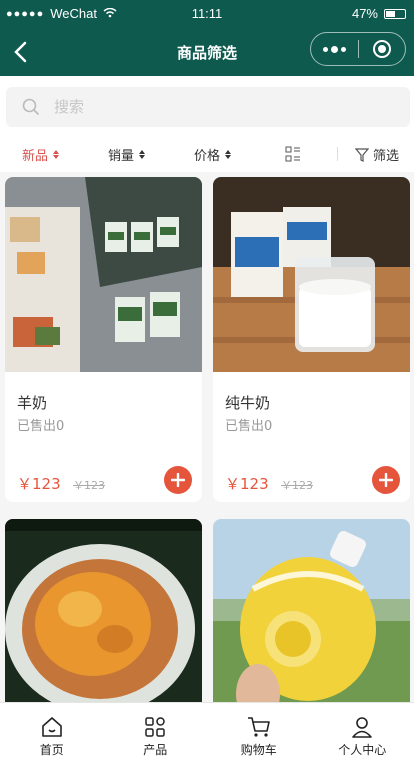 This screenshot has width=414, height=767. I want to click on status-bar: ●●●●● WeChat 11:11 47%, so click(207, 14).